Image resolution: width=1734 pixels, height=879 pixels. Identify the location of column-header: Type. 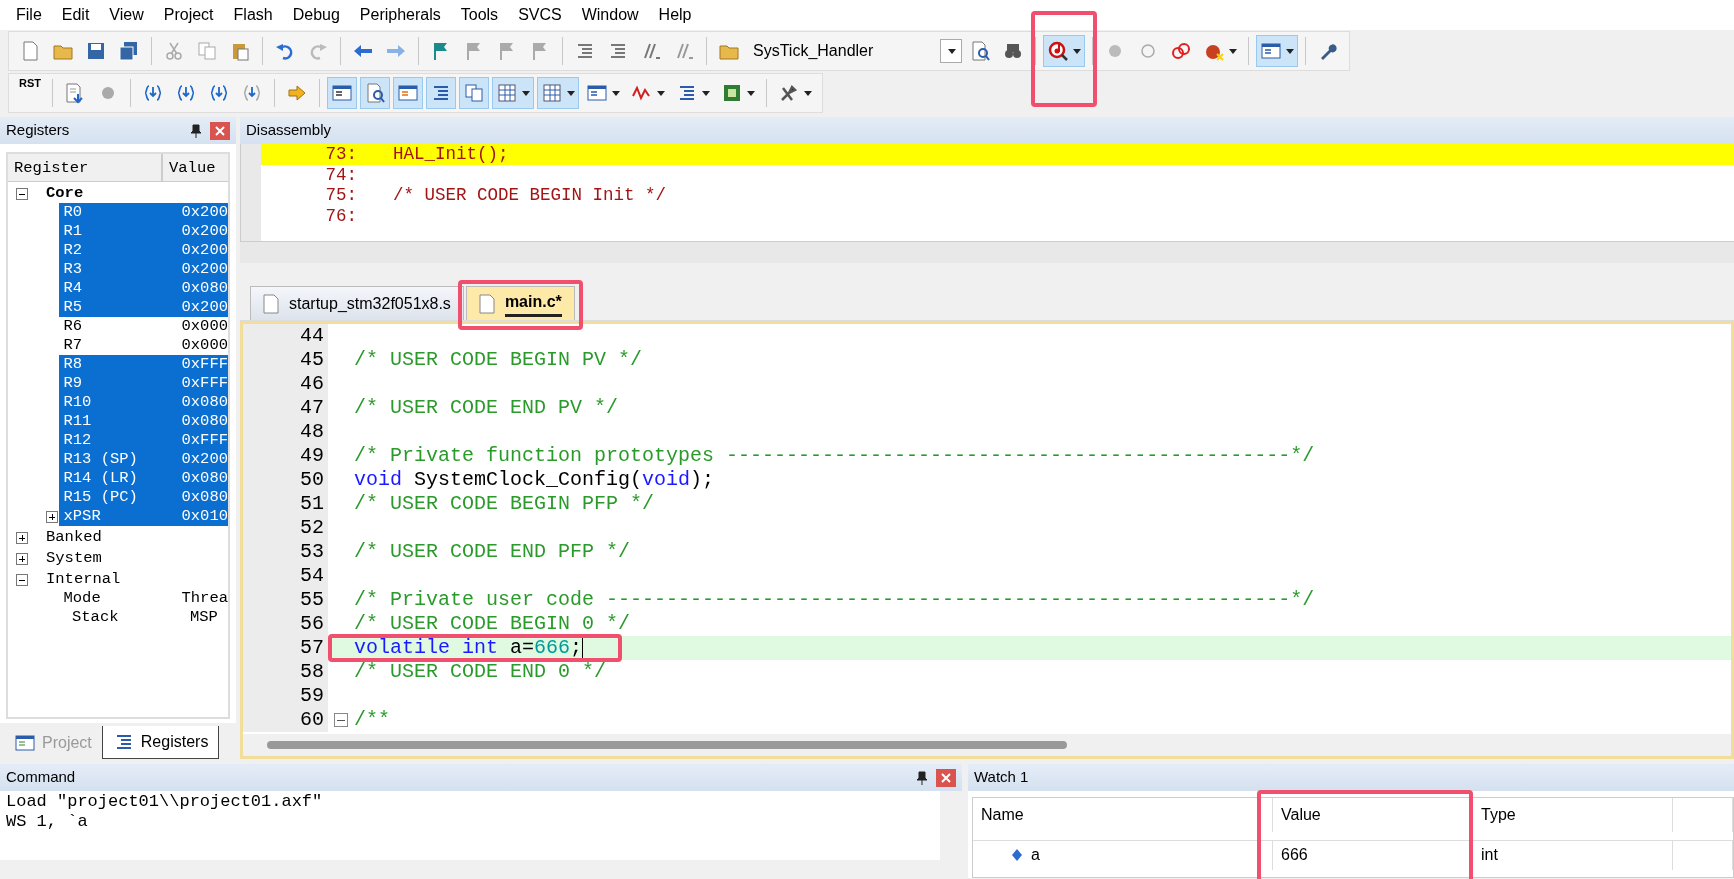
(1573, 815).